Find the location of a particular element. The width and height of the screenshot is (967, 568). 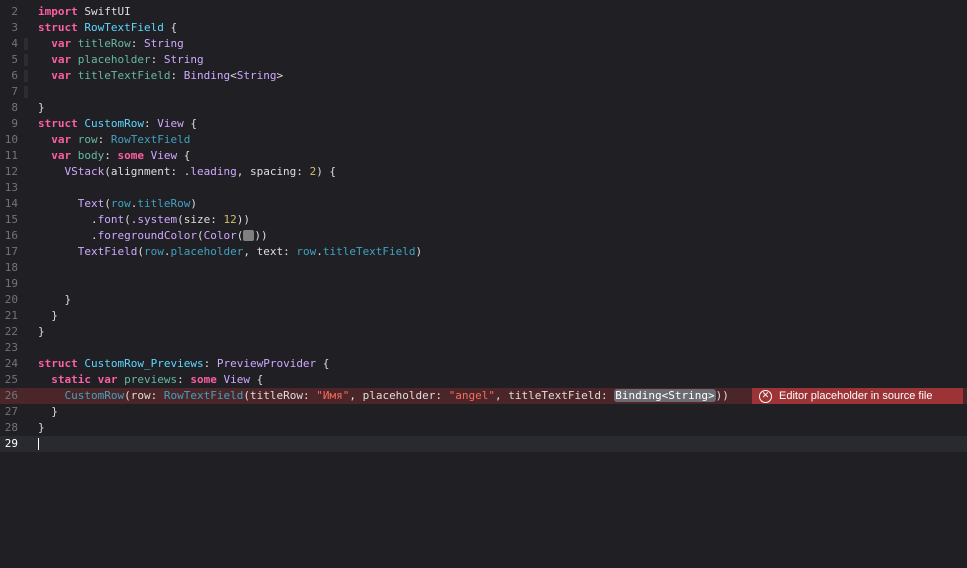

code-line: 23 is located at coordinates (483, 348).